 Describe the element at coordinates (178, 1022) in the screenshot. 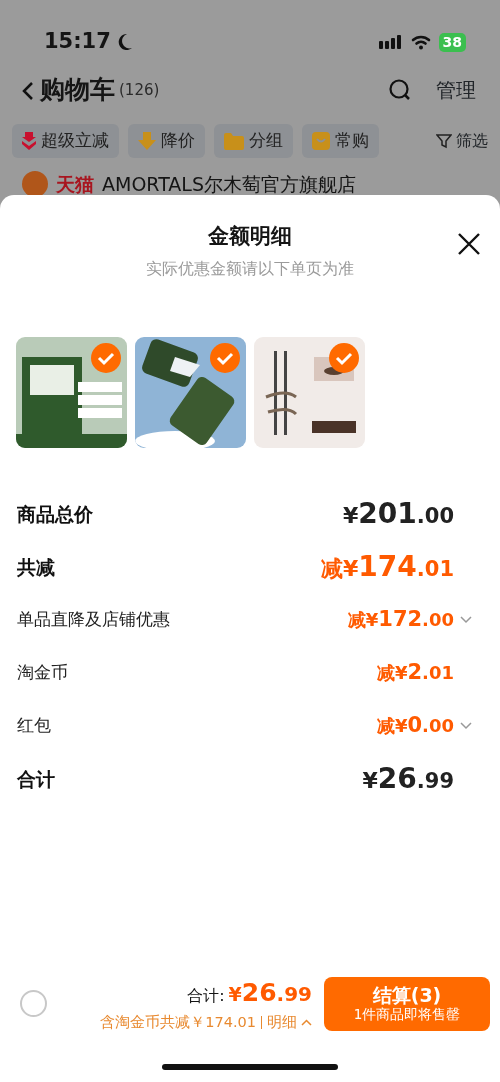

I see `discount-note: 含淘金币共减￥174.01` at that location.